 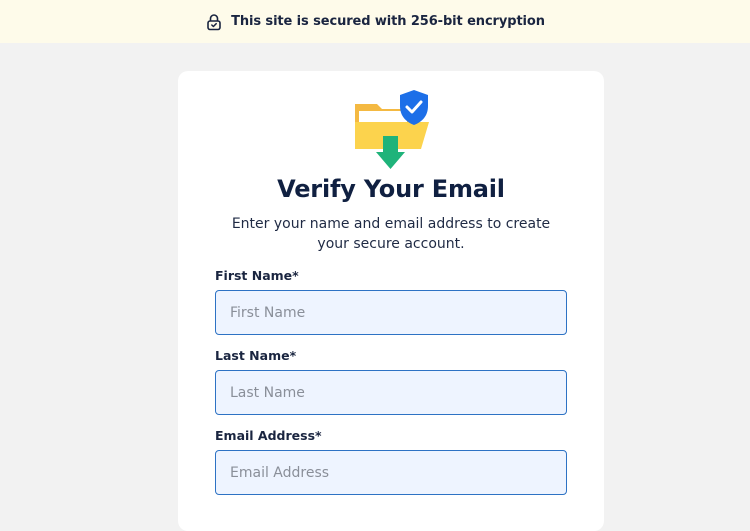 What do you see at coordinates (391, 189) in the screenshot?
I see `page-title: Verify Your Email` at bounding box center [391, 189].